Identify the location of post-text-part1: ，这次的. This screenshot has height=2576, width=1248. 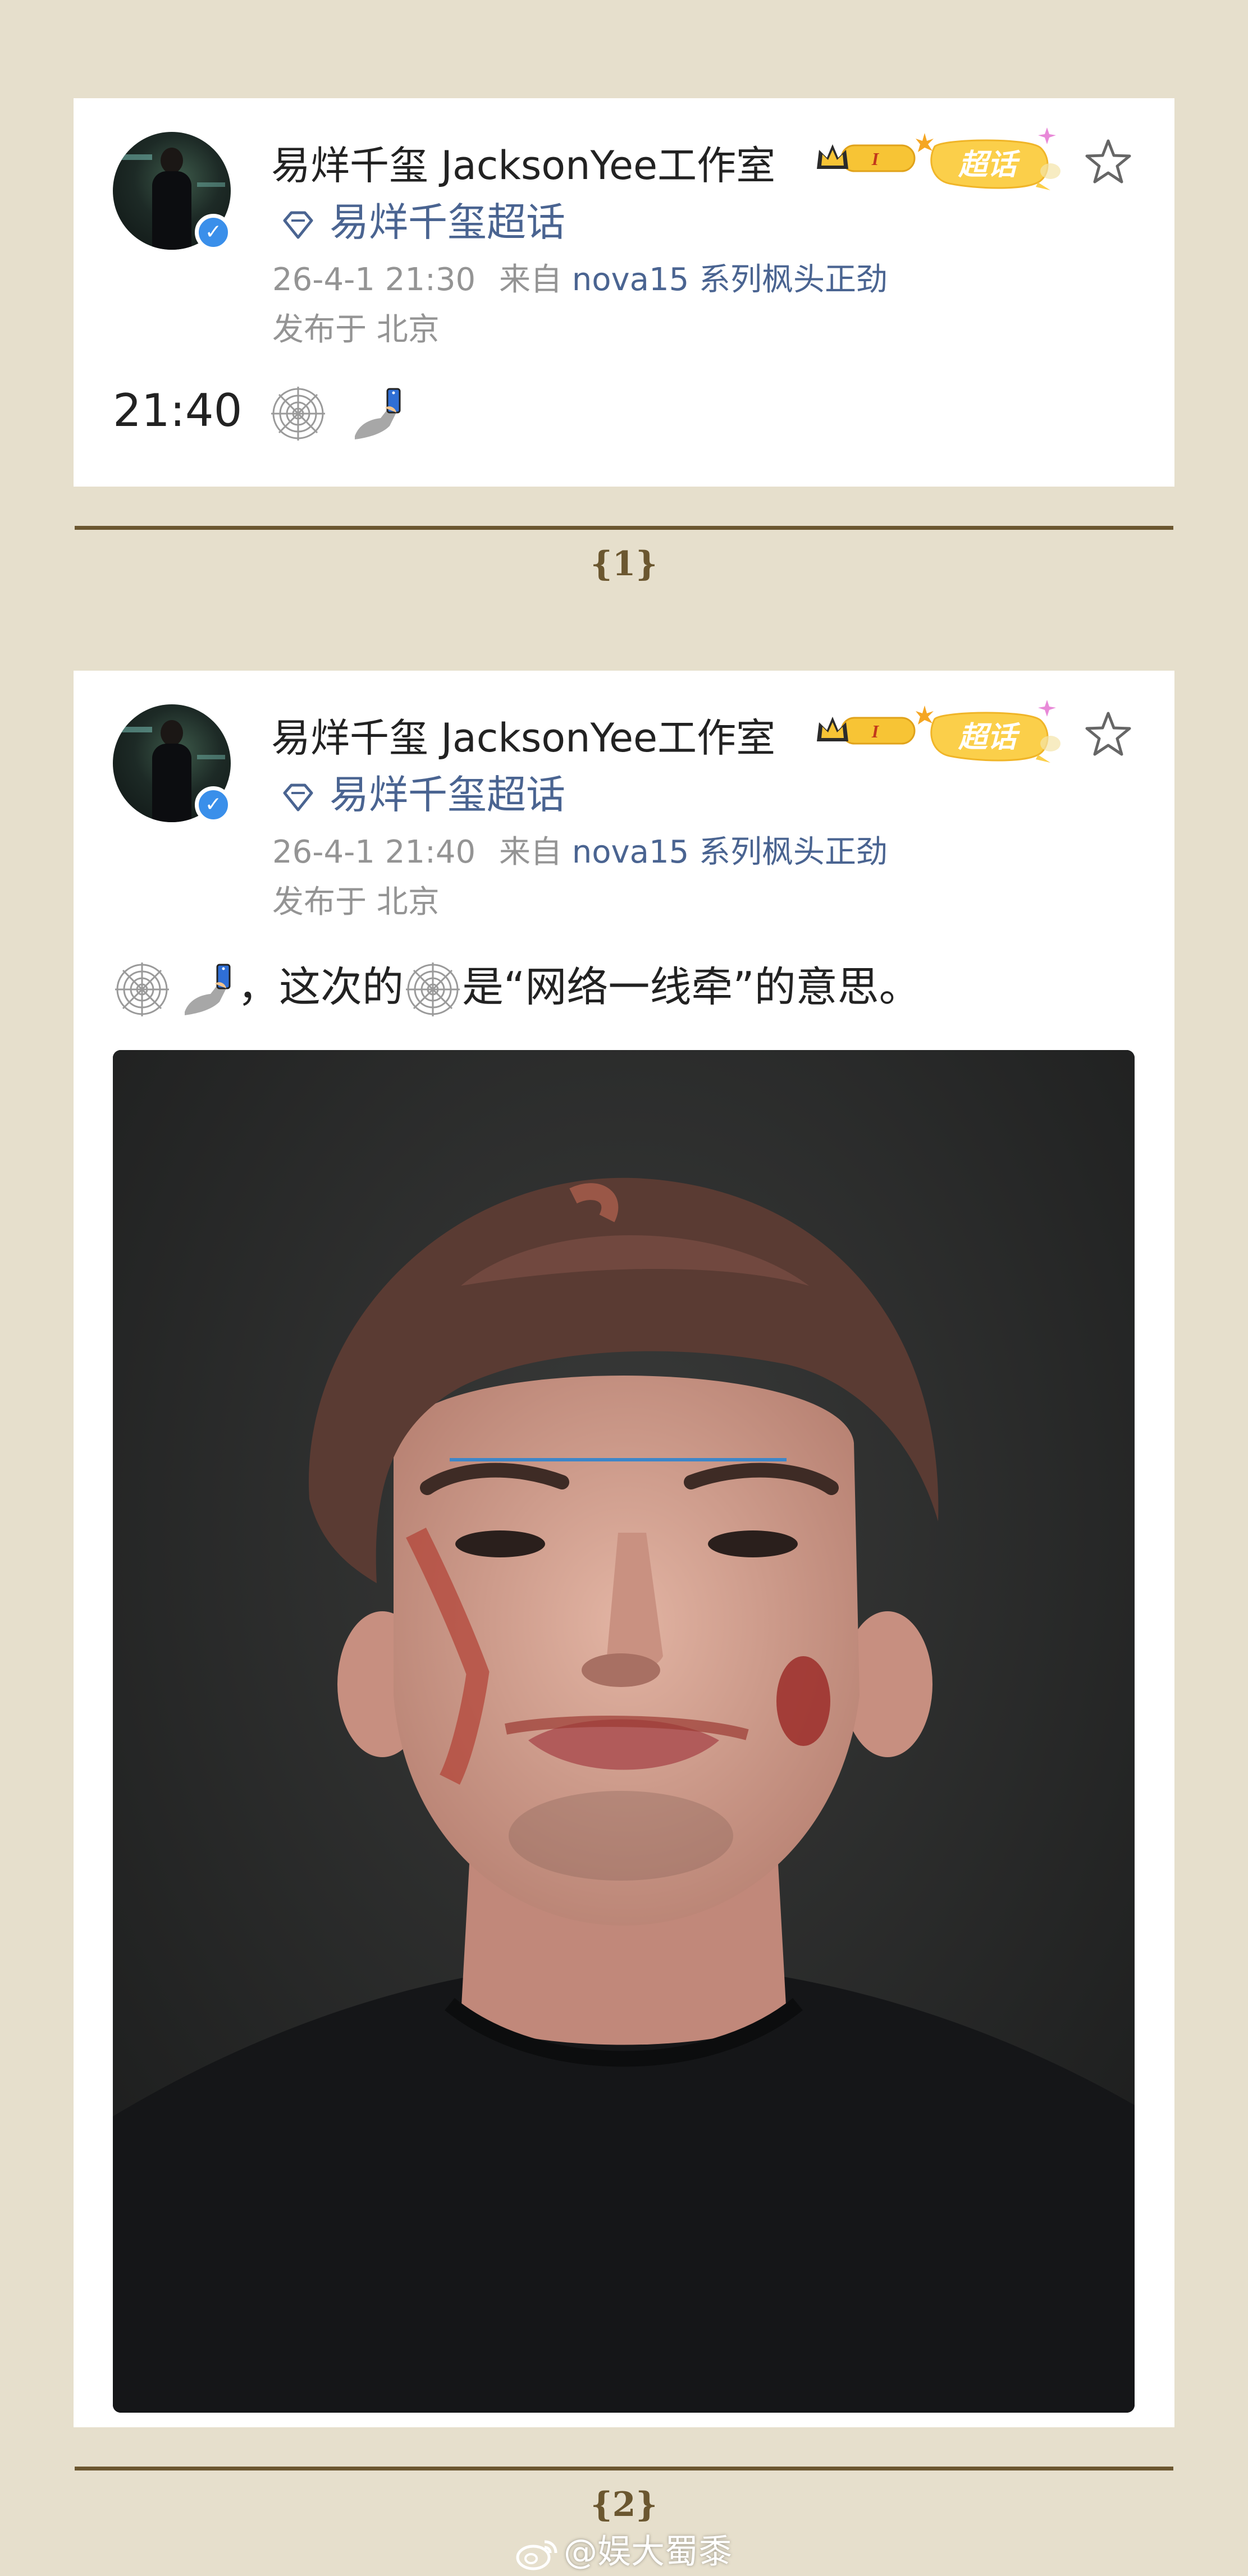
(320, 987).